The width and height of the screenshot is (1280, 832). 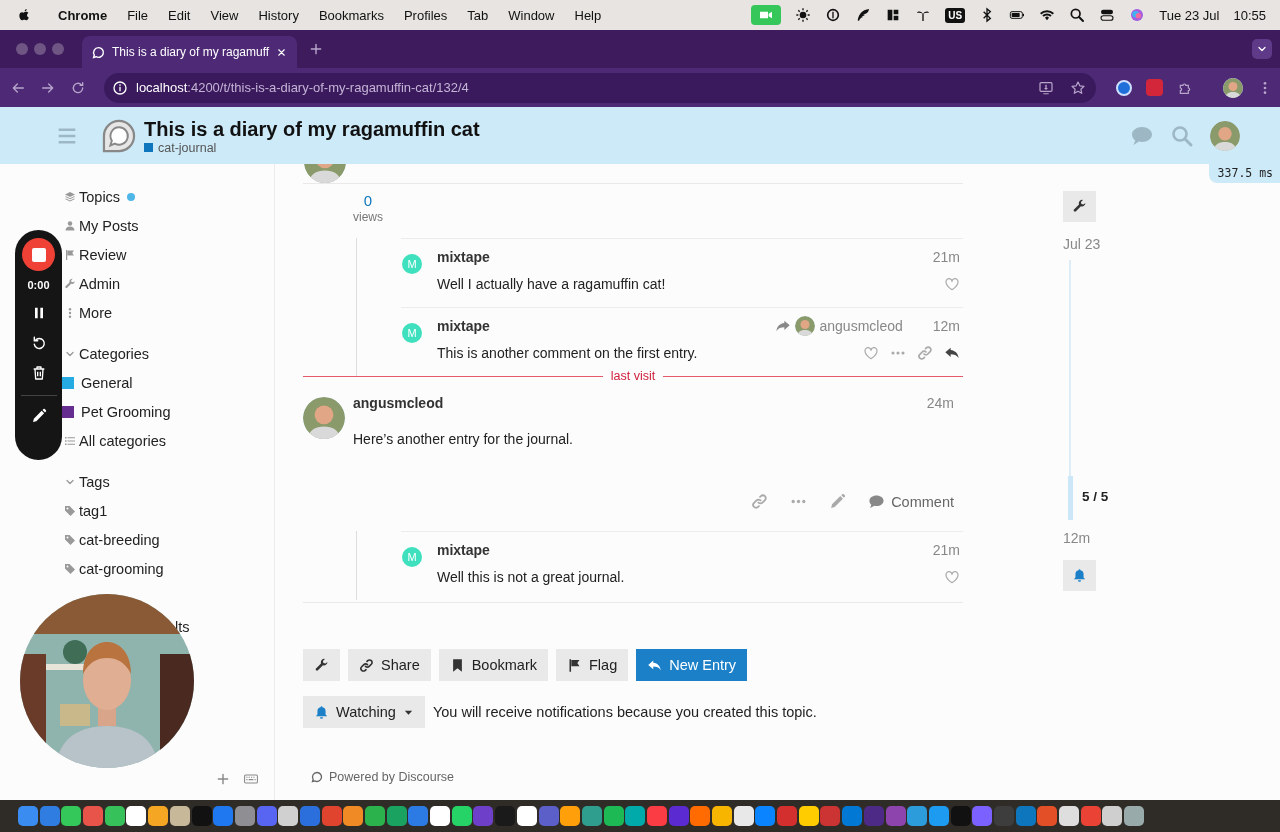 I want to click on reply-to-username: angusmcleod, so click(x=861, y=325).